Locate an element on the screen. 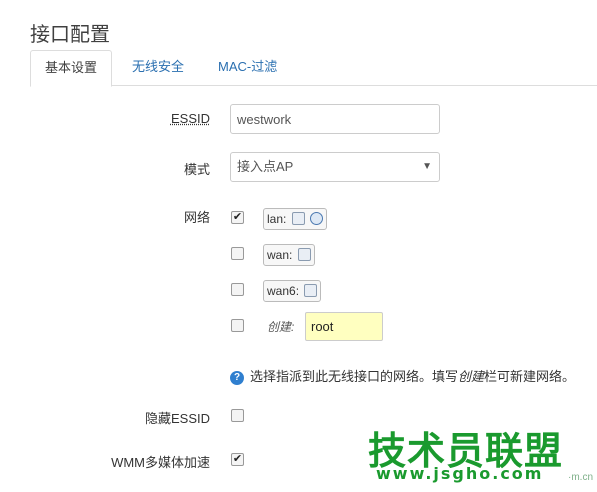 The height and width of the screenshot is (492, 597). tab-label: 无线安全 is located at coordinates (158, 66).